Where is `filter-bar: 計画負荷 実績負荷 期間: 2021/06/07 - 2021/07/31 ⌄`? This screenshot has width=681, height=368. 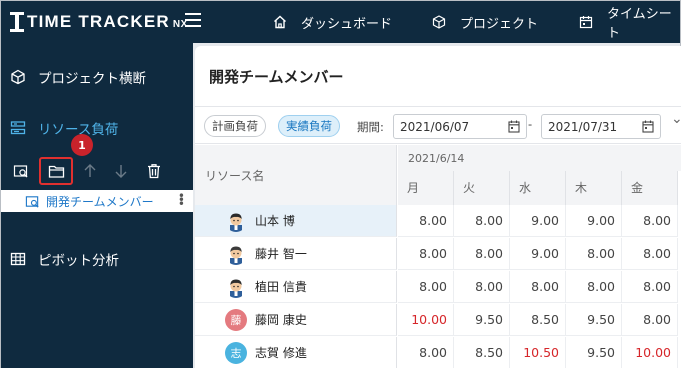
filter-bar: 計画負荷 実績負荷 期間: 2021/06/07 - 2021/07/31 ⌄ is located at coordinates (438, 125).